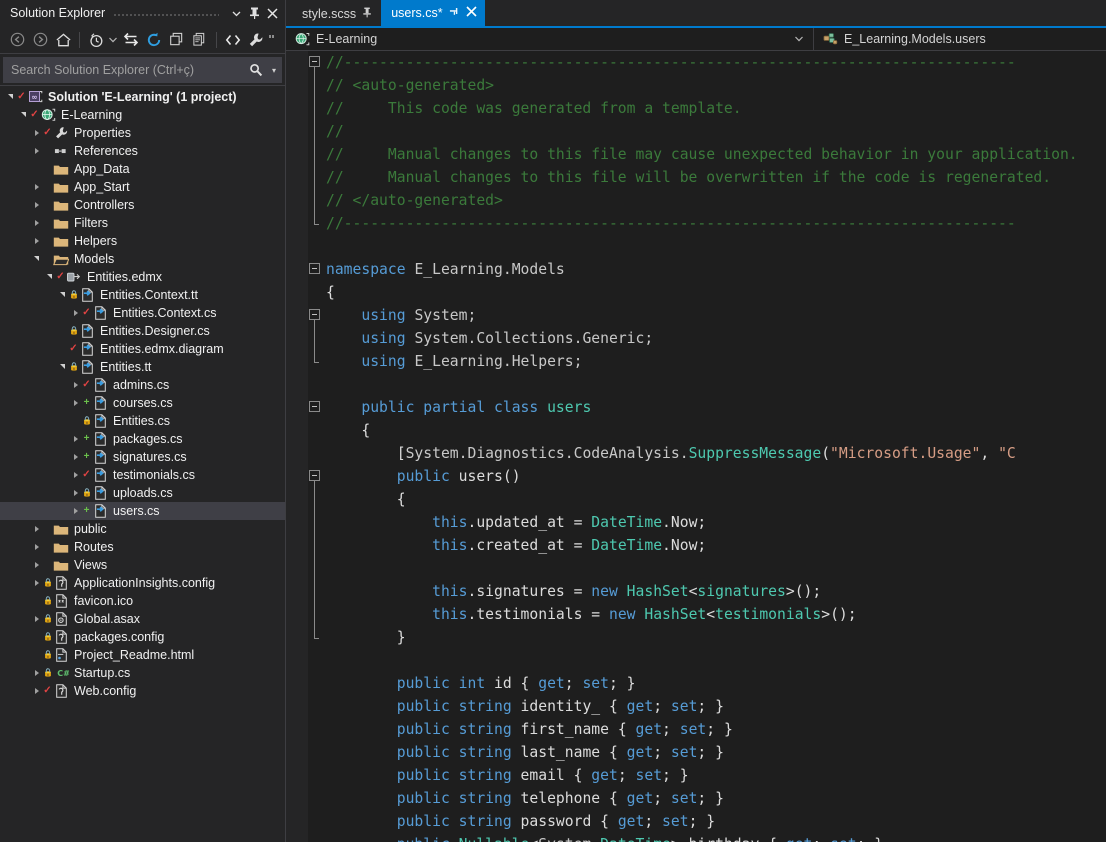 This screenshot has width=1106, height=842. What do you see at coordinates (142, 637) in the screenshot?
I see `tree-item: 🔒 packages.config` at bounding box center [142, 637].